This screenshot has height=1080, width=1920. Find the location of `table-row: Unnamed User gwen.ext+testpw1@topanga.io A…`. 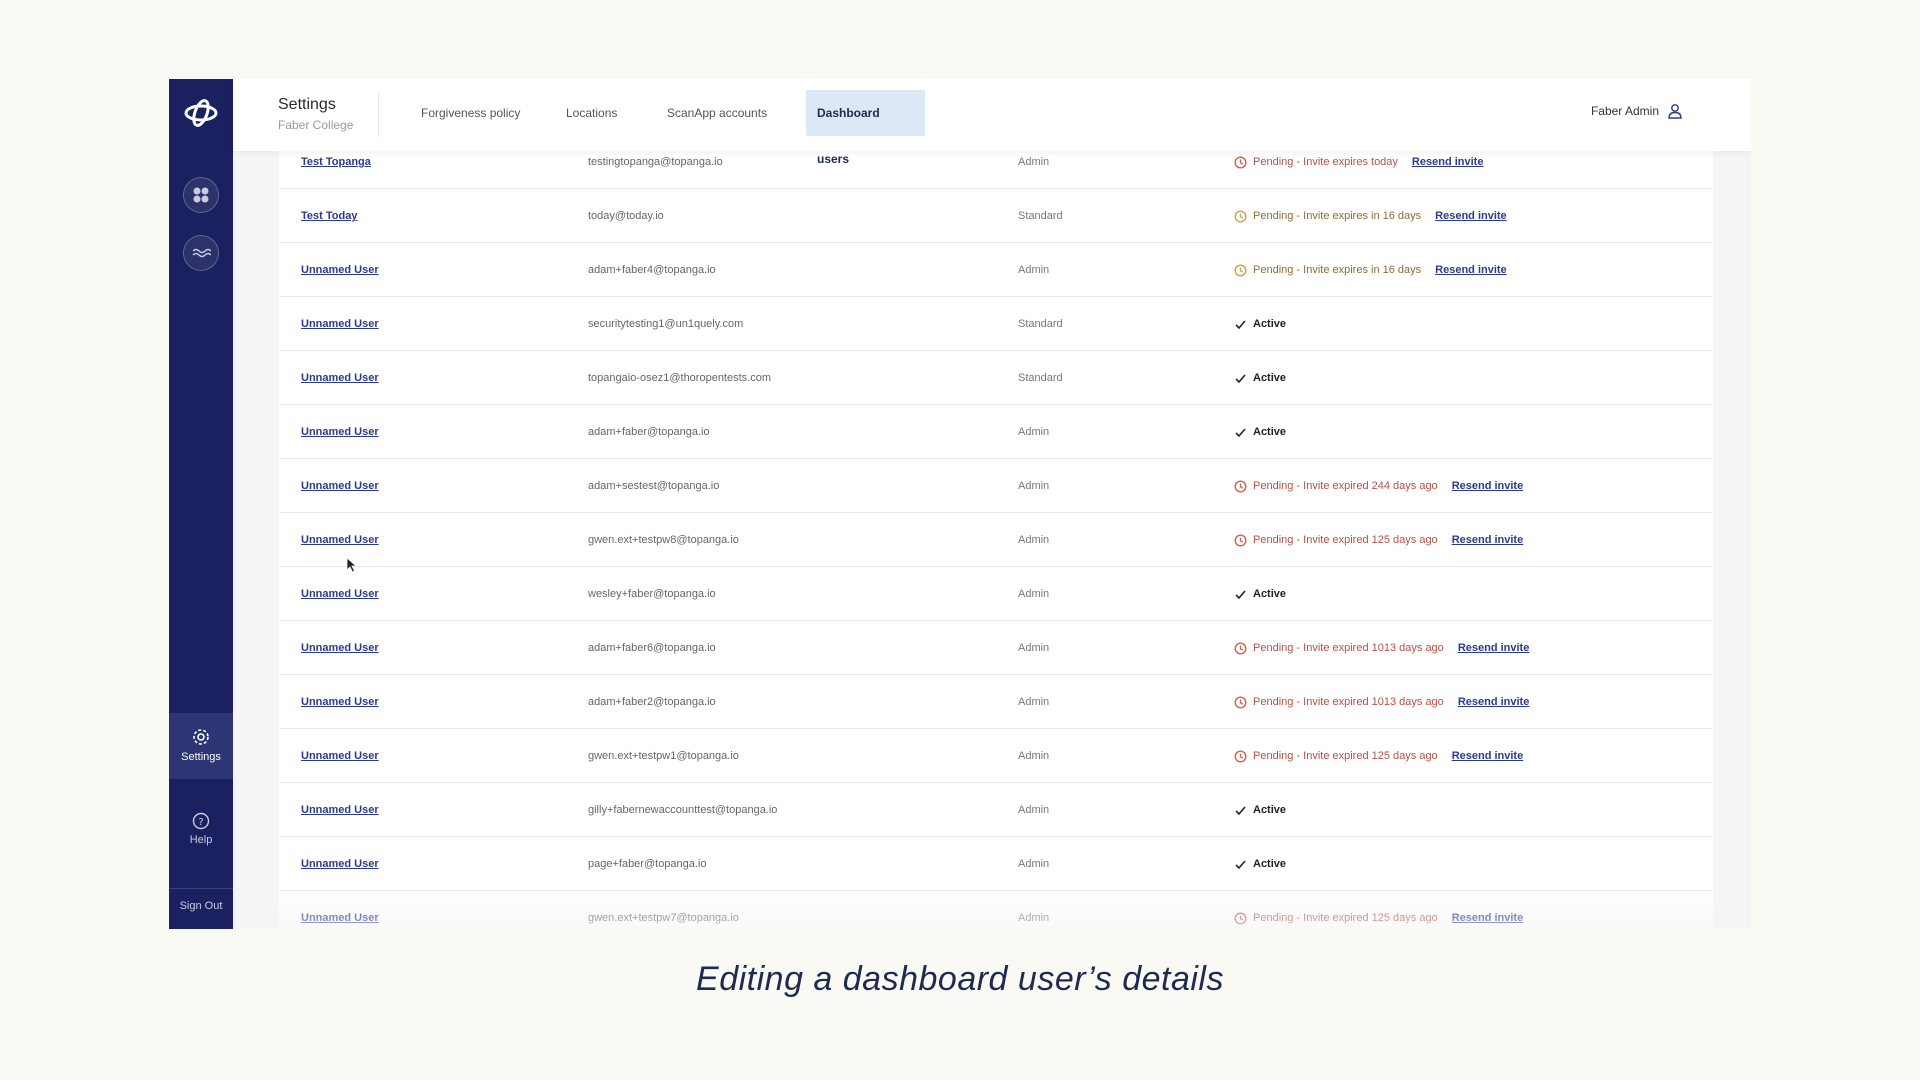

table-row: Unnamed User gwen.ext+testpw1@topanga.io A… is located at coordinates (996, 756).